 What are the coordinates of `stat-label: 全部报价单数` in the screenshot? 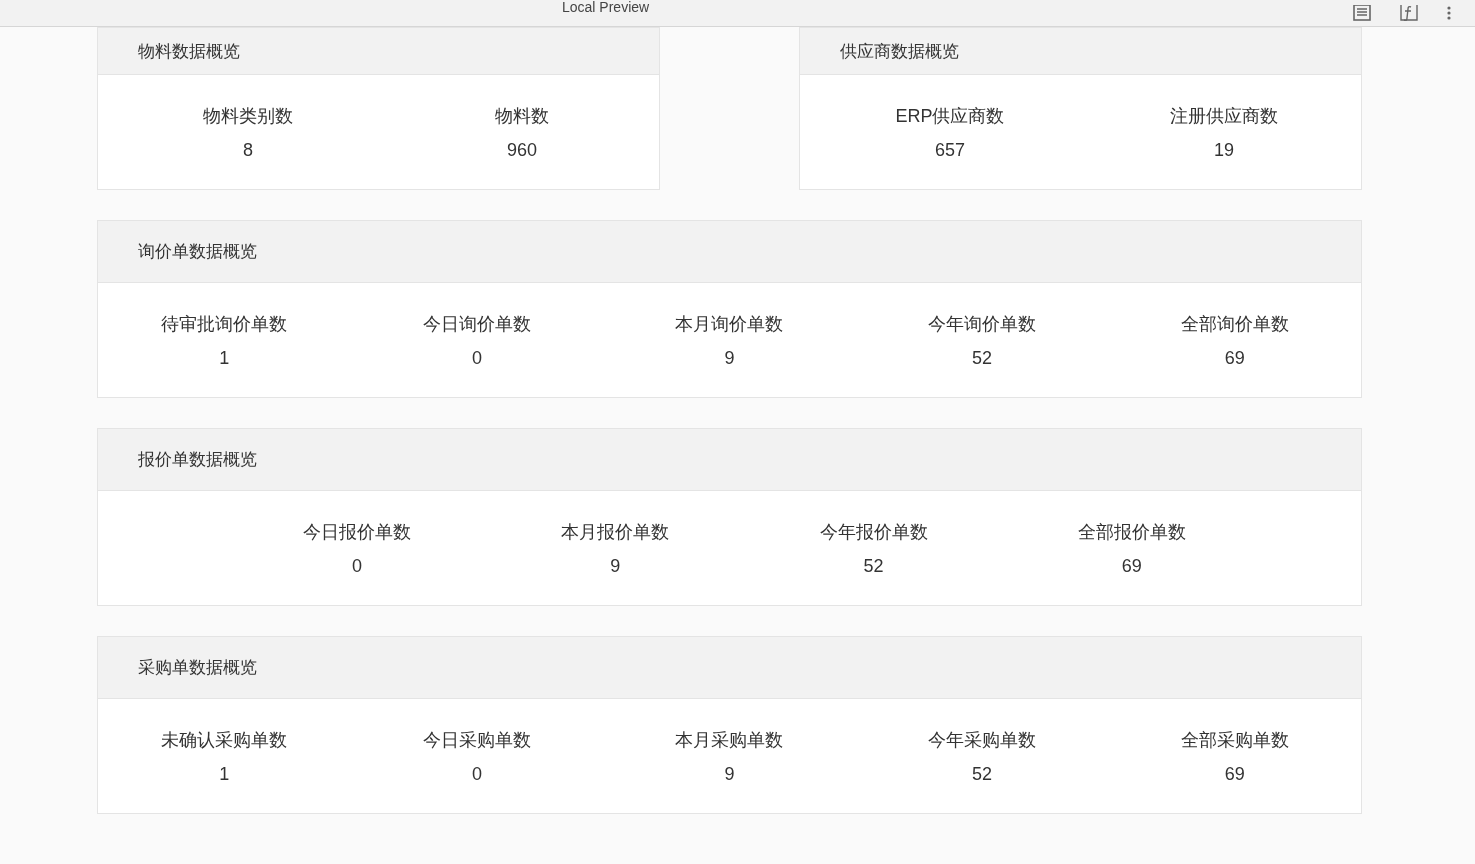 It's located at (1131, 532).